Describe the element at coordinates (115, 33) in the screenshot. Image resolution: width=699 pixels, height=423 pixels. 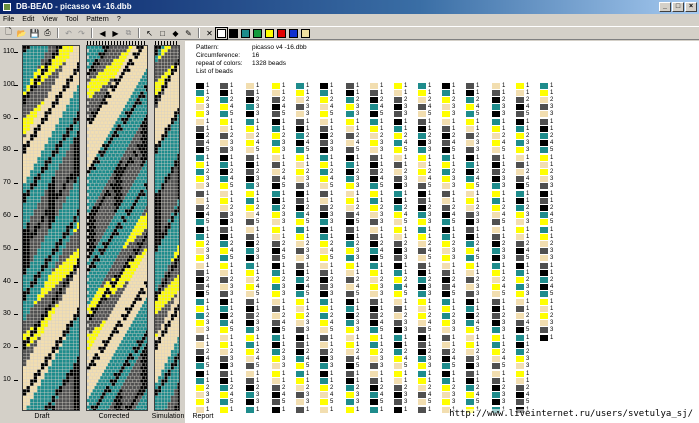
I see `arrow-right-icon: ▶` at that location.